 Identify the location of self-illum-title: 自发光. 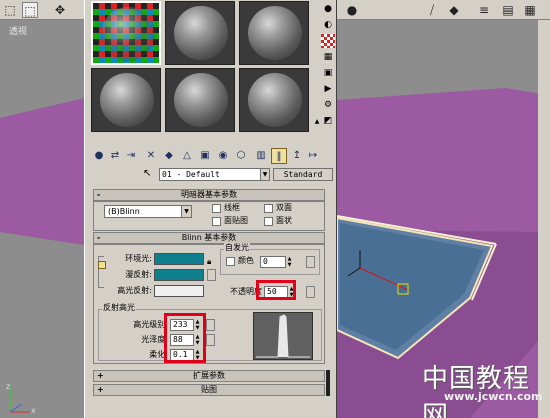
(237, 248).